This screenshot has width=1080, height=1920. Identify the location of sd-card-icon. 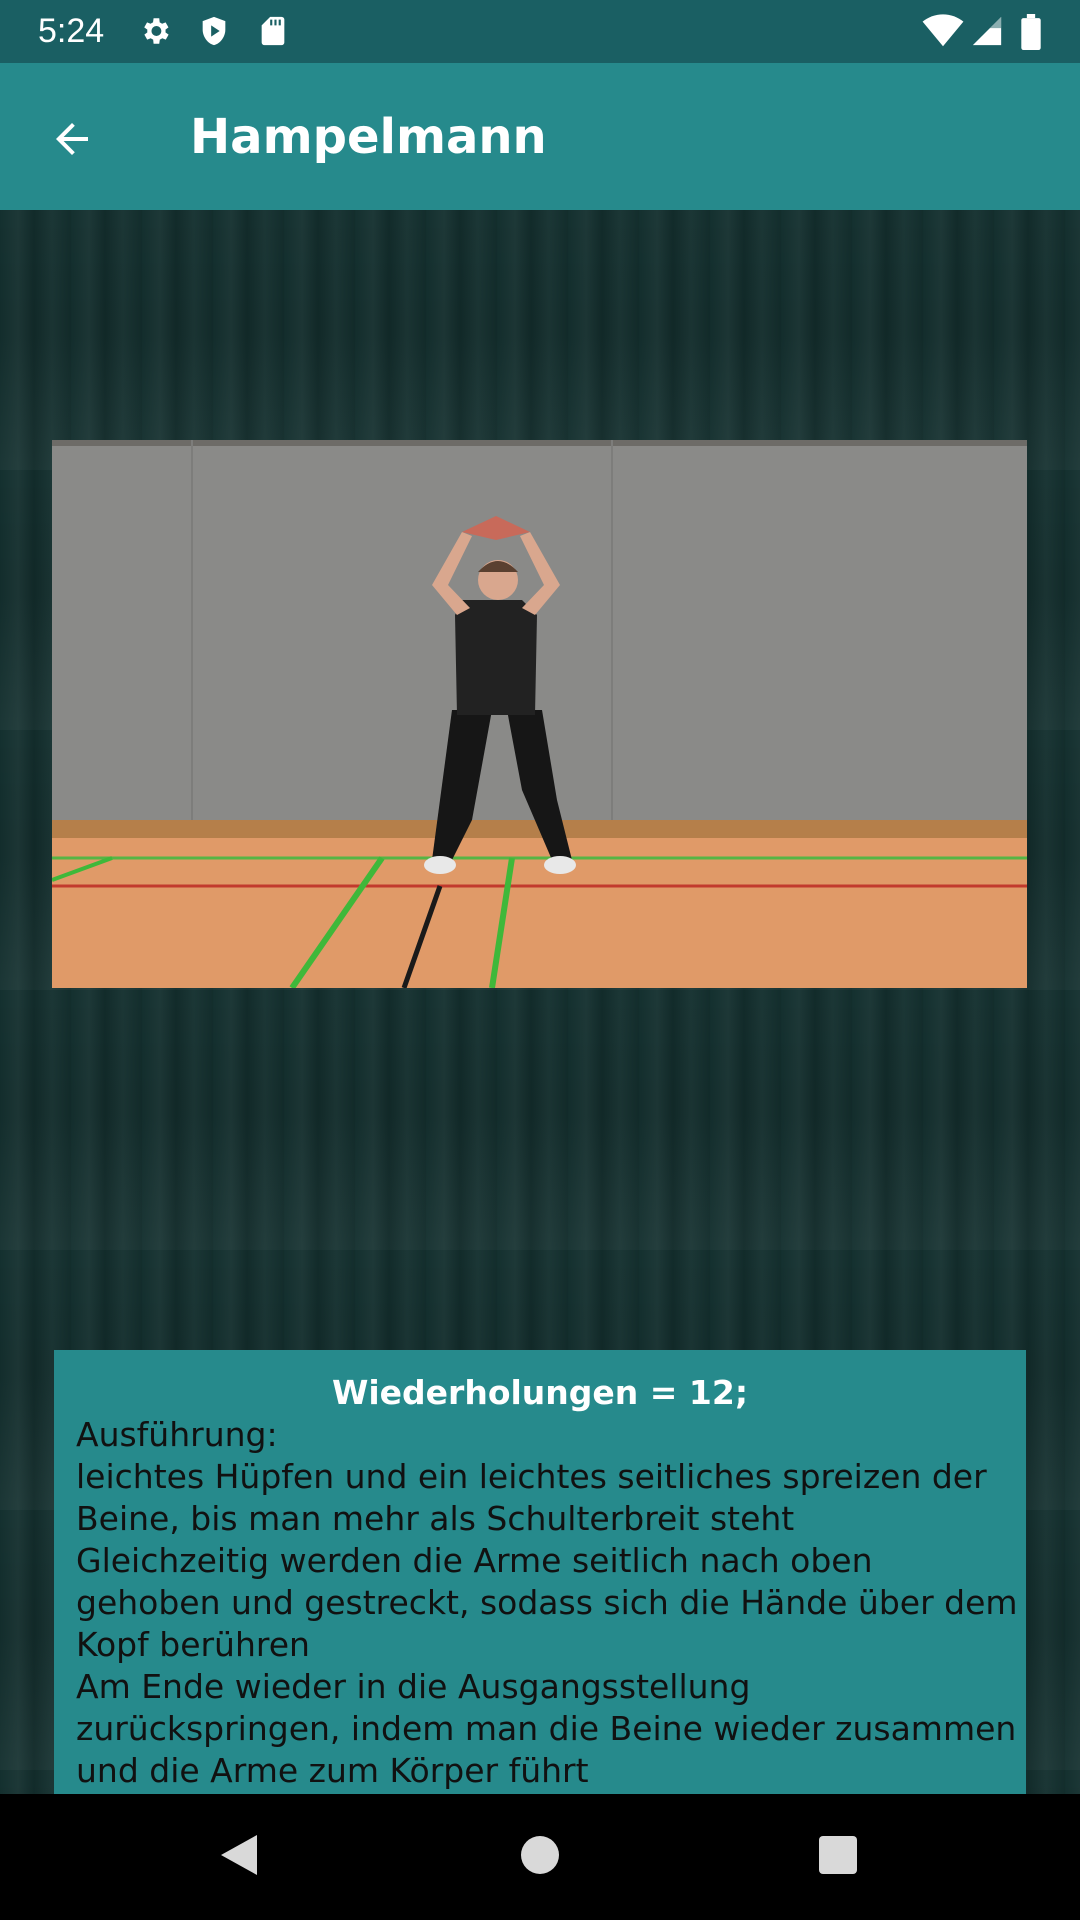
(273, 31).